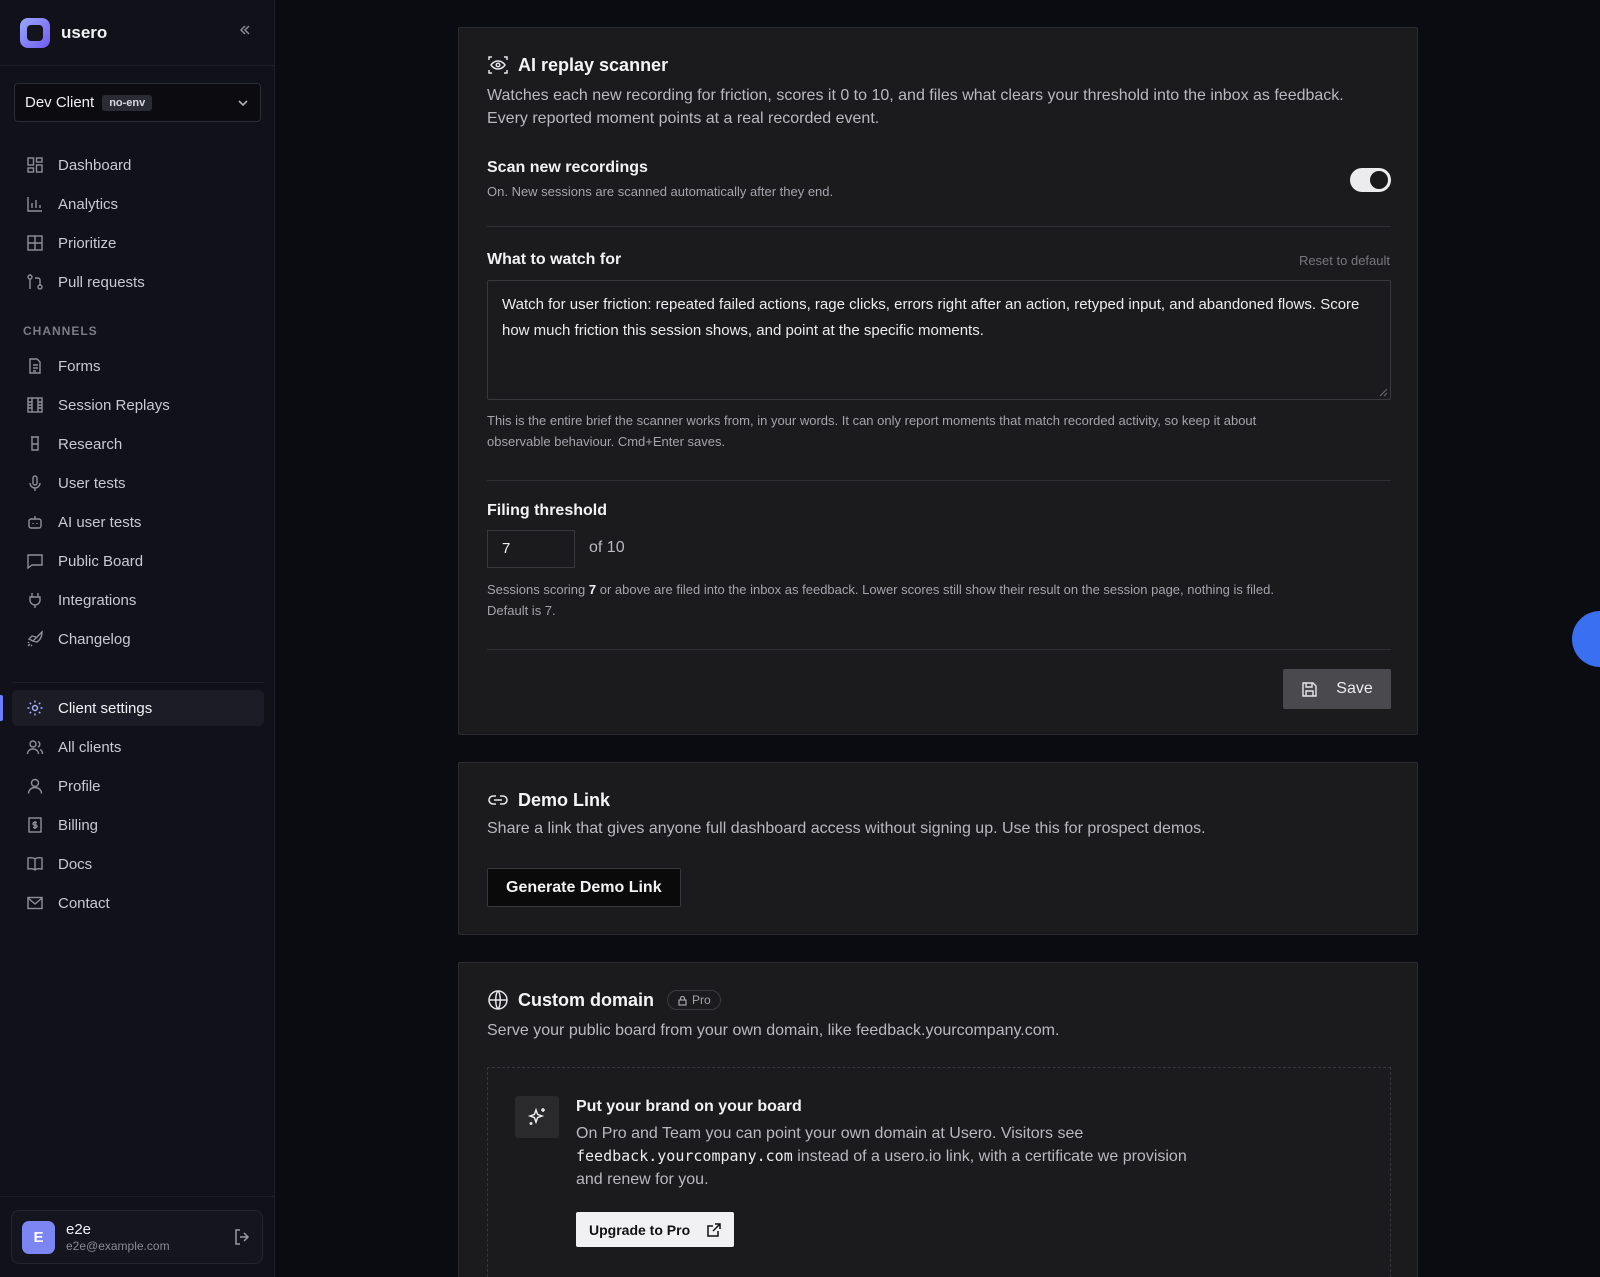  I want to click on floating-action-button, so click(1586, 639).